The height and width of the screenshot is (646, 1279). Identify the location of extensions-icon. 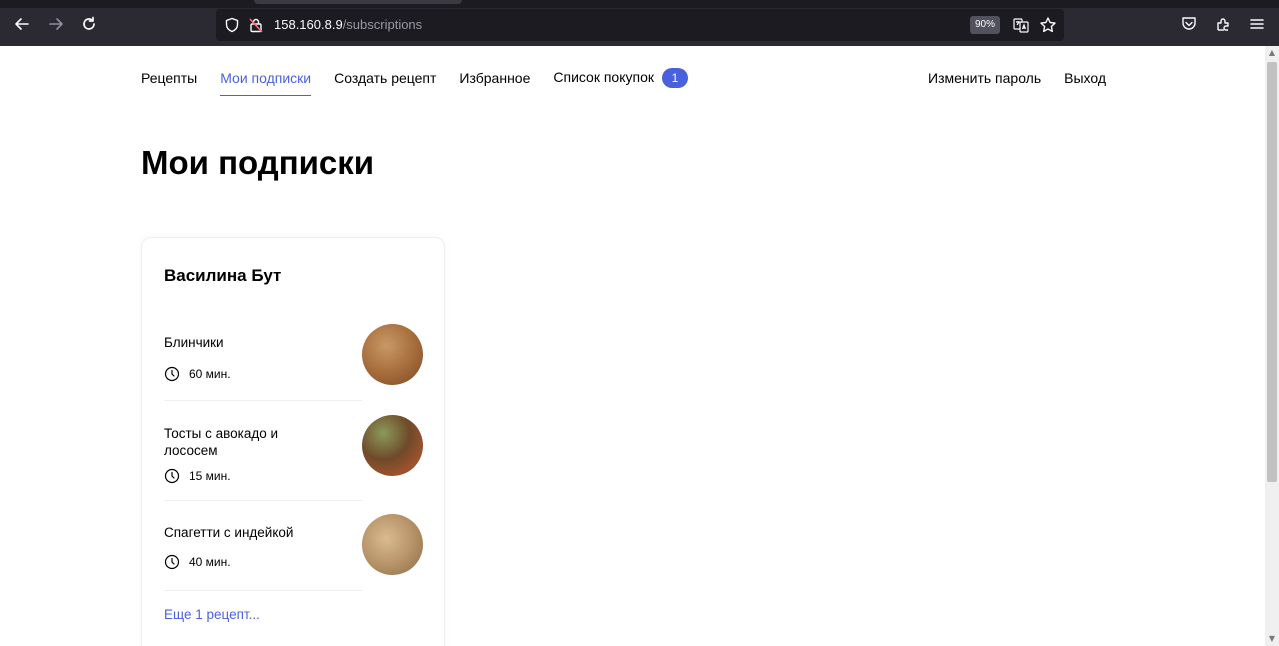
(1223, 24).